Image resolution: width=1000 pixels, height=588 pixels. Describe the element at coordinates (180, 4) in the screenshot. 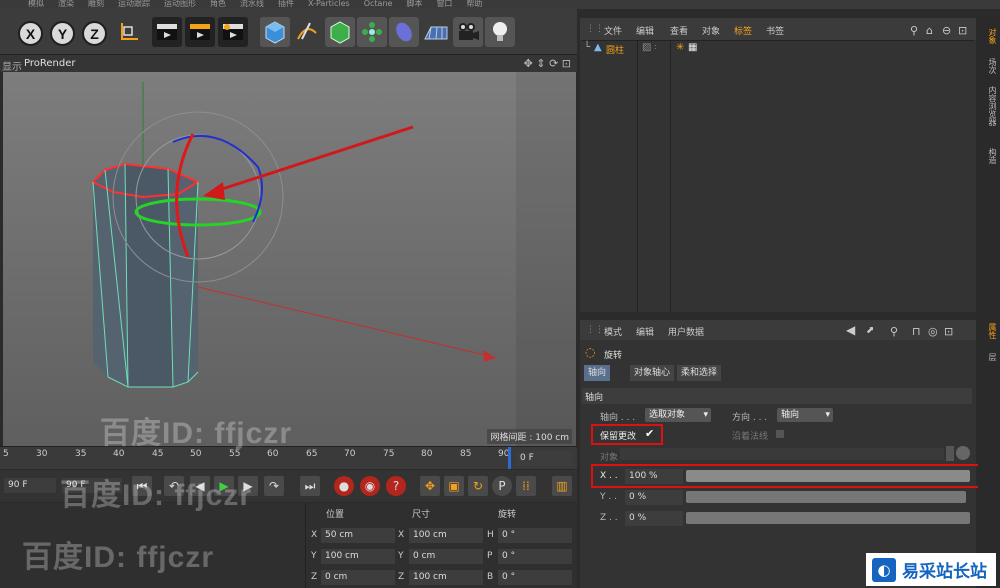

I see `menu-item: 运动图形` at that location.